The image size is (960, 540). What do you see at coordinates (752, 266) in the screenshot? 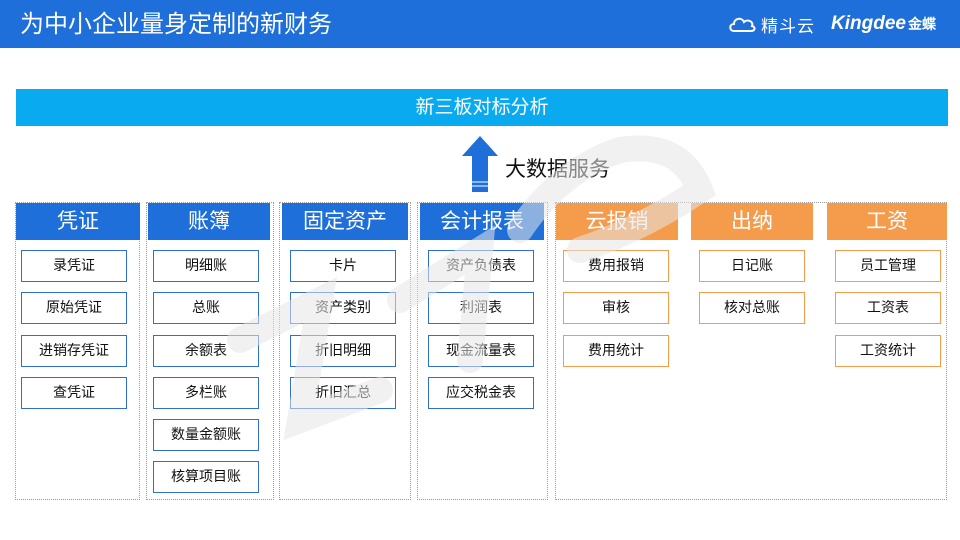
I see `item-journal: 日记账` at bounding box center [752, 266].